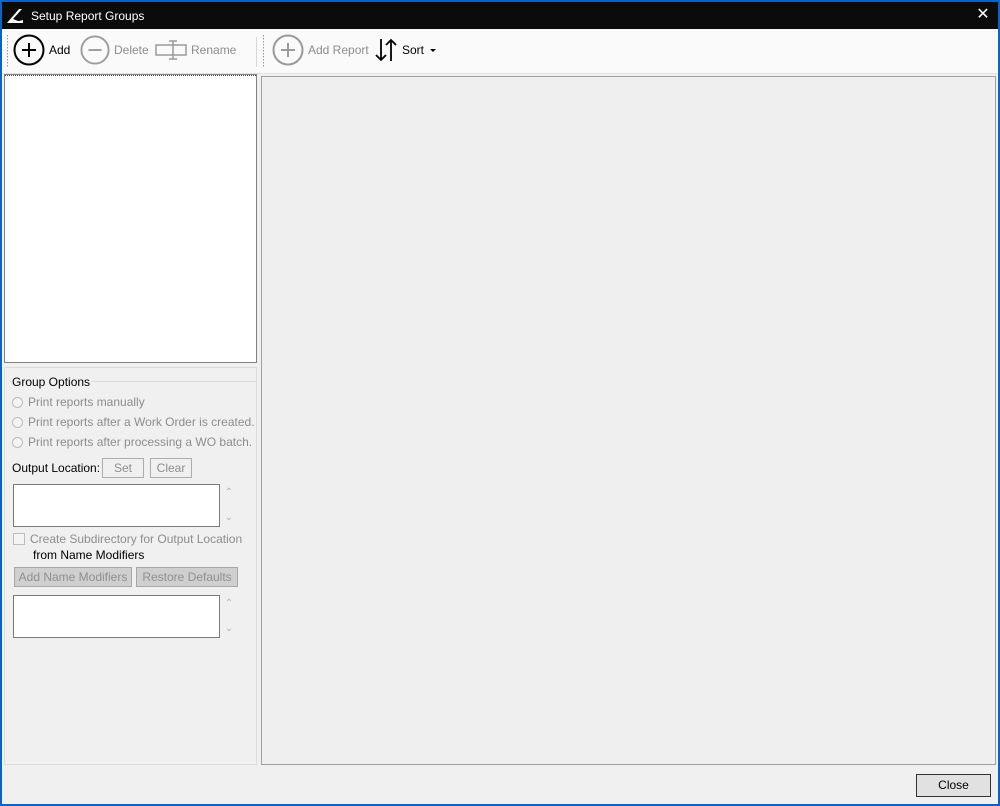 This screenshot has width=1000, height=806. What do you see at coordinates (171, 50) in the screenshot?
I see `rename-field-icon` at bounding box center [171, 50].